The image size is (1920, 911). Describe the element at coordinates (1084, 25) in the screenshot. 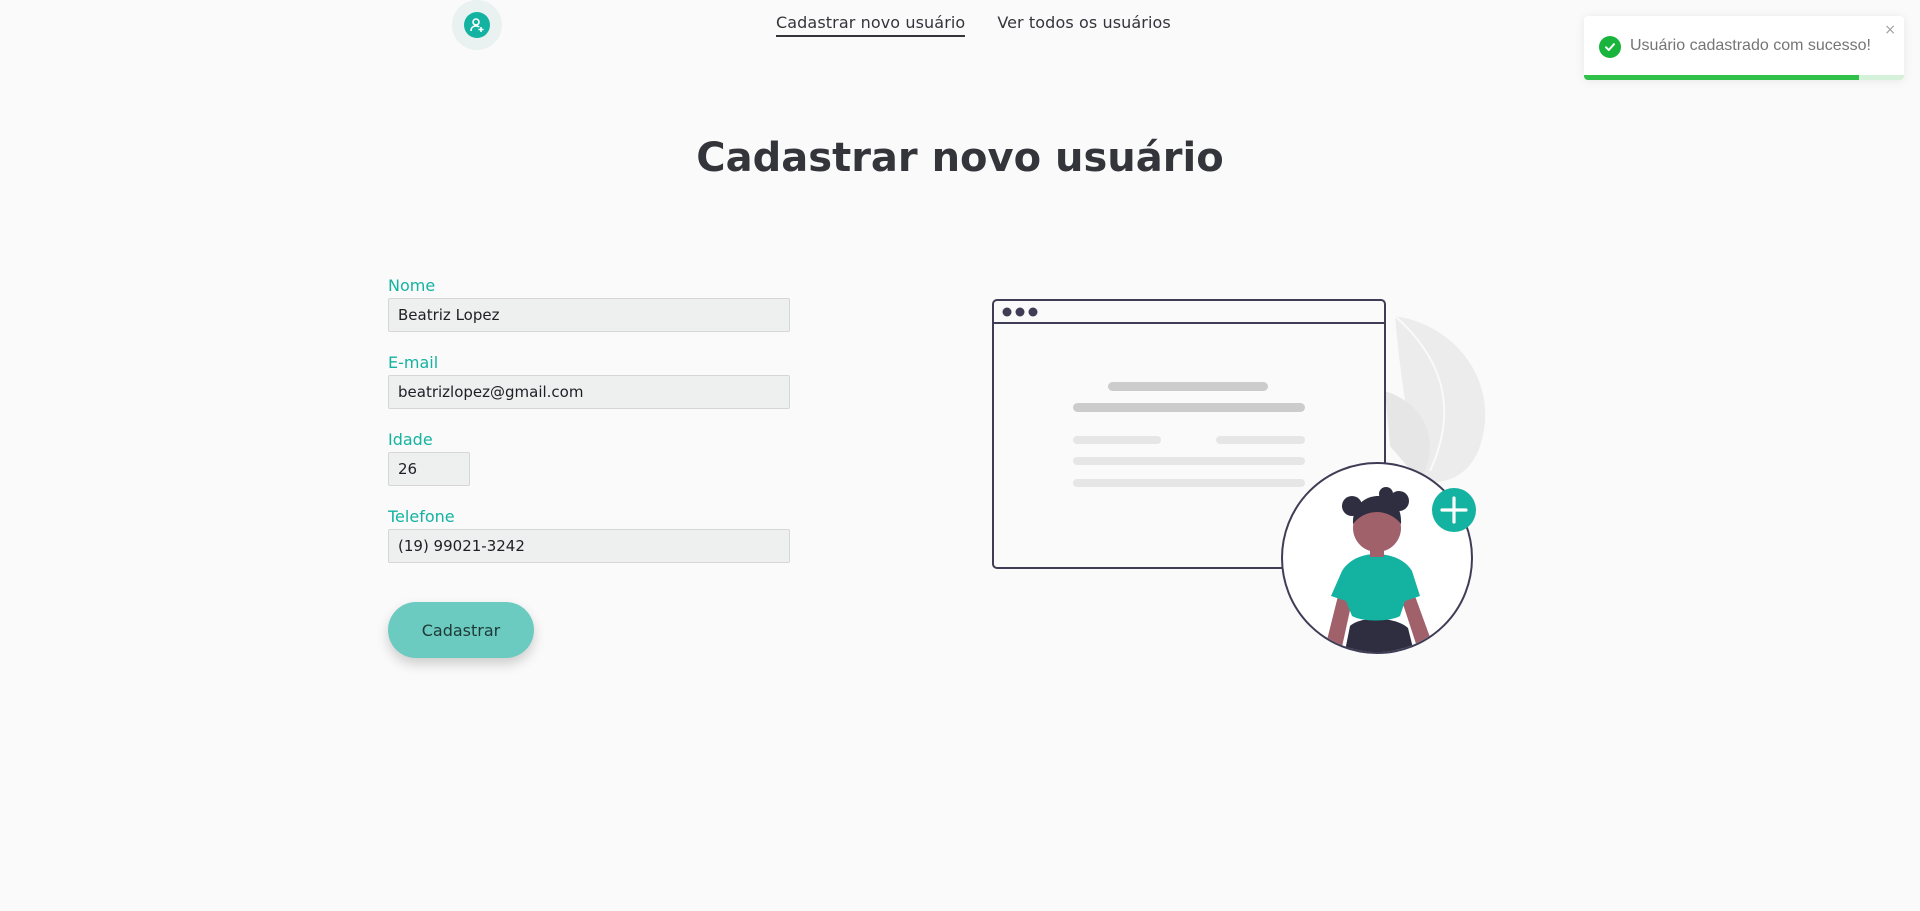

I see `nav-link-ver-todos: Ver todos os usuários` at that location.